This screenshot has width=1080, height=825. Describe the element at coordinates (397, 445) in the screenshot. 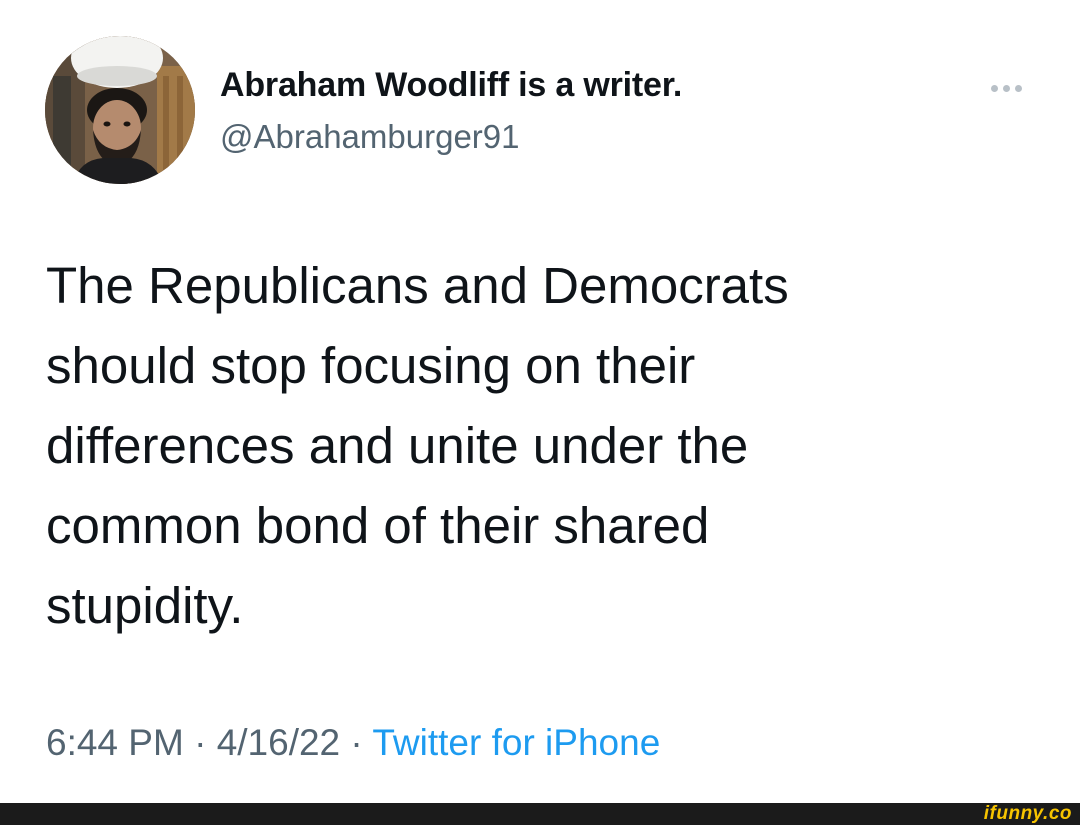

I see `tweet-text-line: differences and unite under the` at that location.